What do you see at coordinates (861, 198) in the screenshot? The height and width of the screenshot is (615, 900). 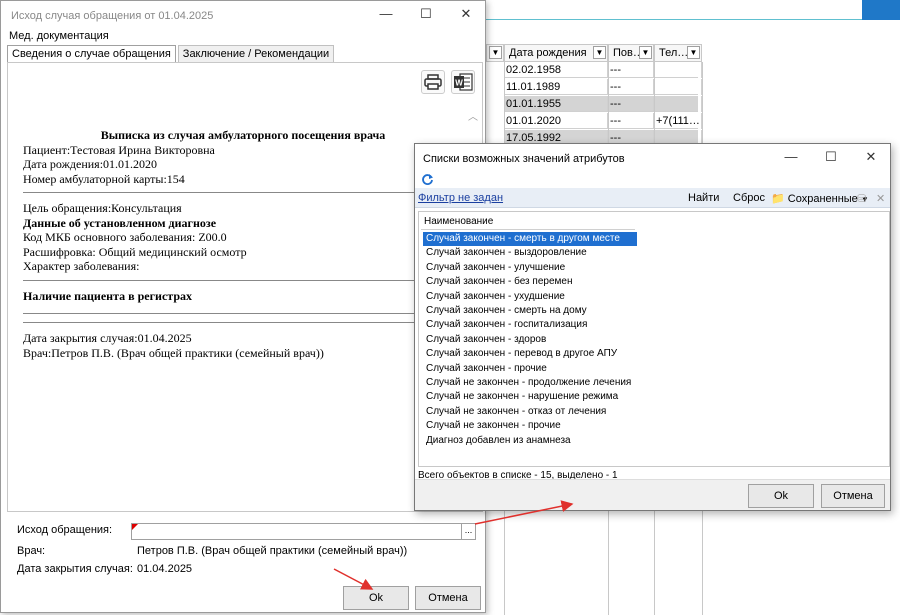 I see `save-filter-icon: ⛁` at bounding box center [861, 198].